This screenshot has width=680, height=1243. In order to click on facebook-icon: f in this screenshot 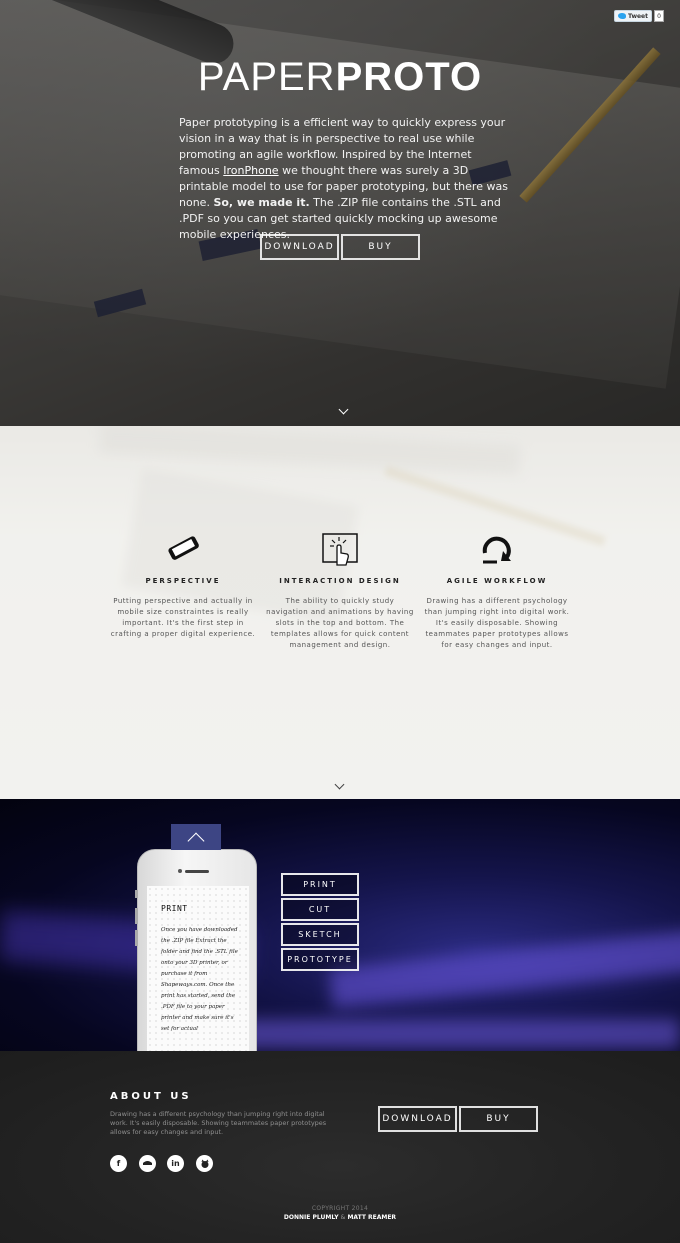, I will do `click(118, 1163)`.